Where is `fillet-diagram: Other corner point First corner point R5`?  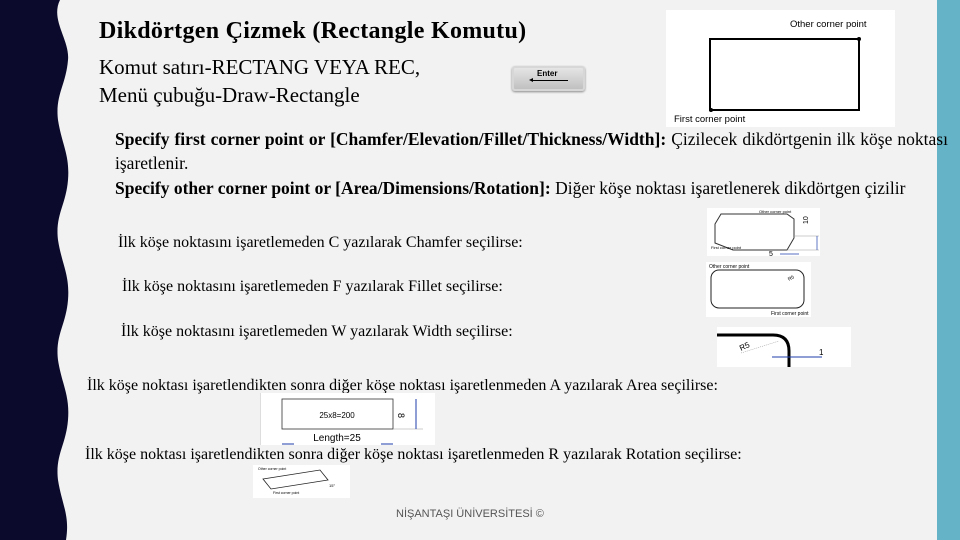
fillet-diagram: Other corner point First corner point R5 is located at coordinates (758, 289).